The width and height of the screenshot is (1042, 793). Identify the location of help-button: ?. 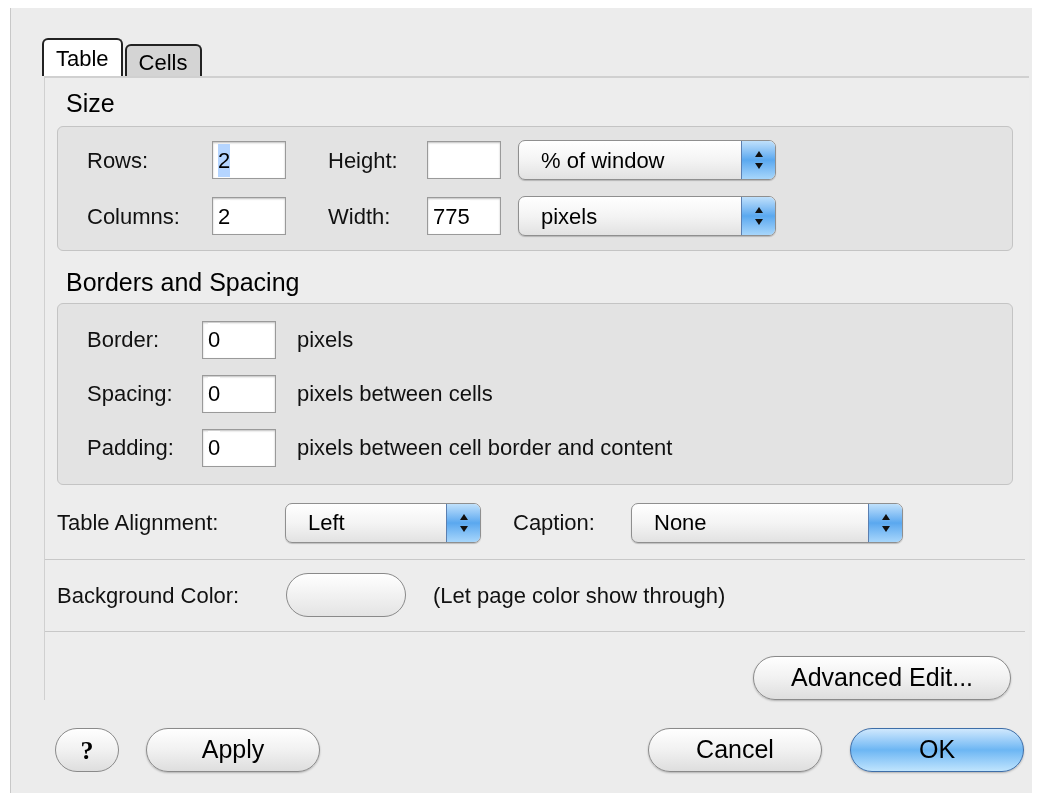
(87, 750).